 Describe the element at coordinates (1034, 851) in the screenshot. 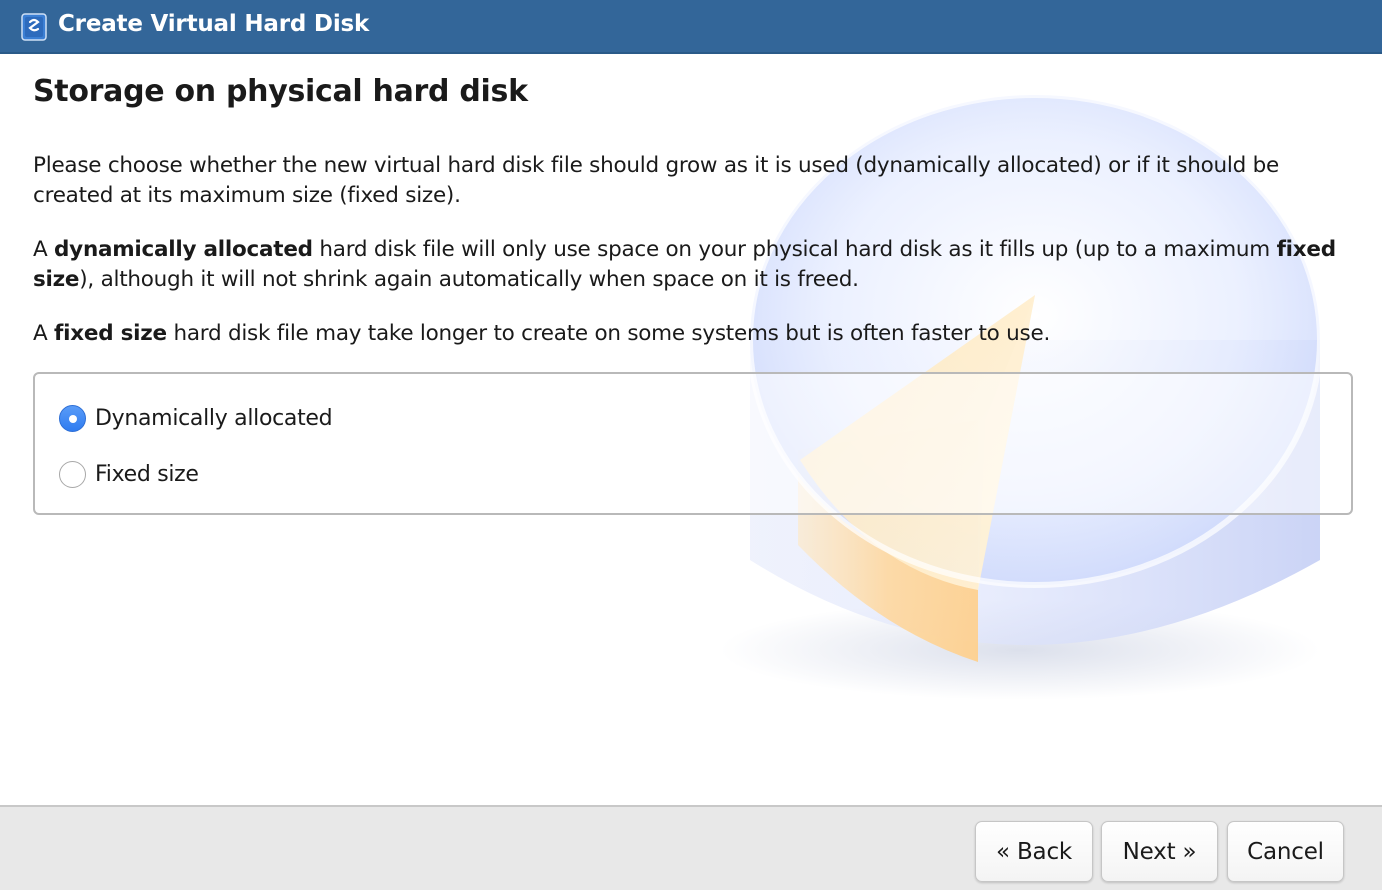

I see `back-button: « Back` at that location.